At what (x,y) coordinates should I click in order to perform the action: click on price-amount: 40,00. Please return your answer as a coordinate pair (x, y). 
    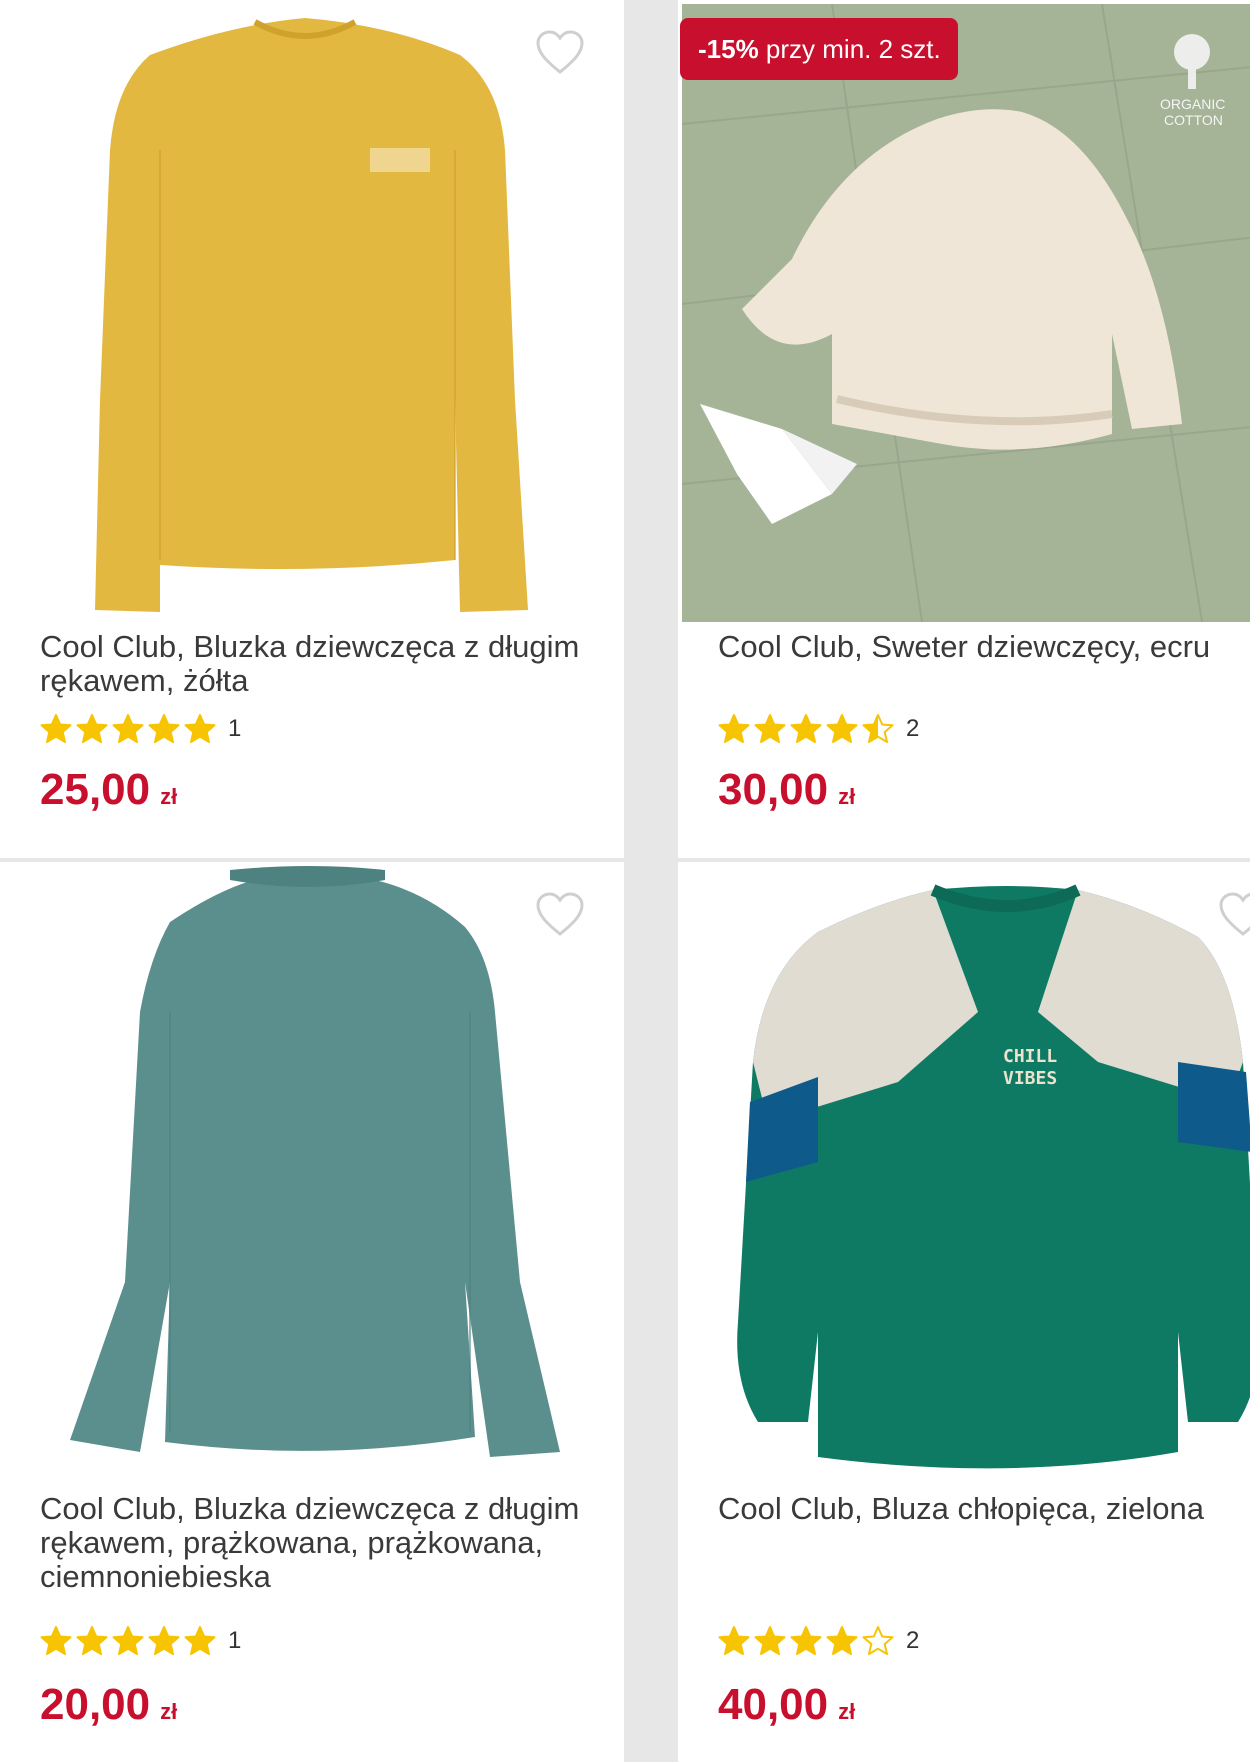
    Looking at the image, I should click on (773, 1704).